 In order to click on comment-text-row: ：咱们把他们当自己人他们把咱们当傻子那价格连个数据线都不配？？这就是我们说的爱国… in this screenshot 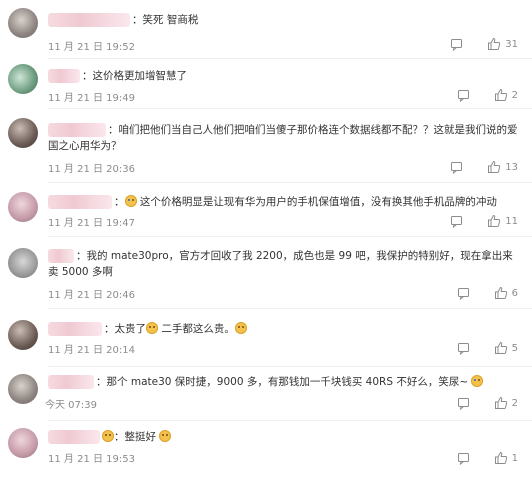, I will do `click(285, 138)`.